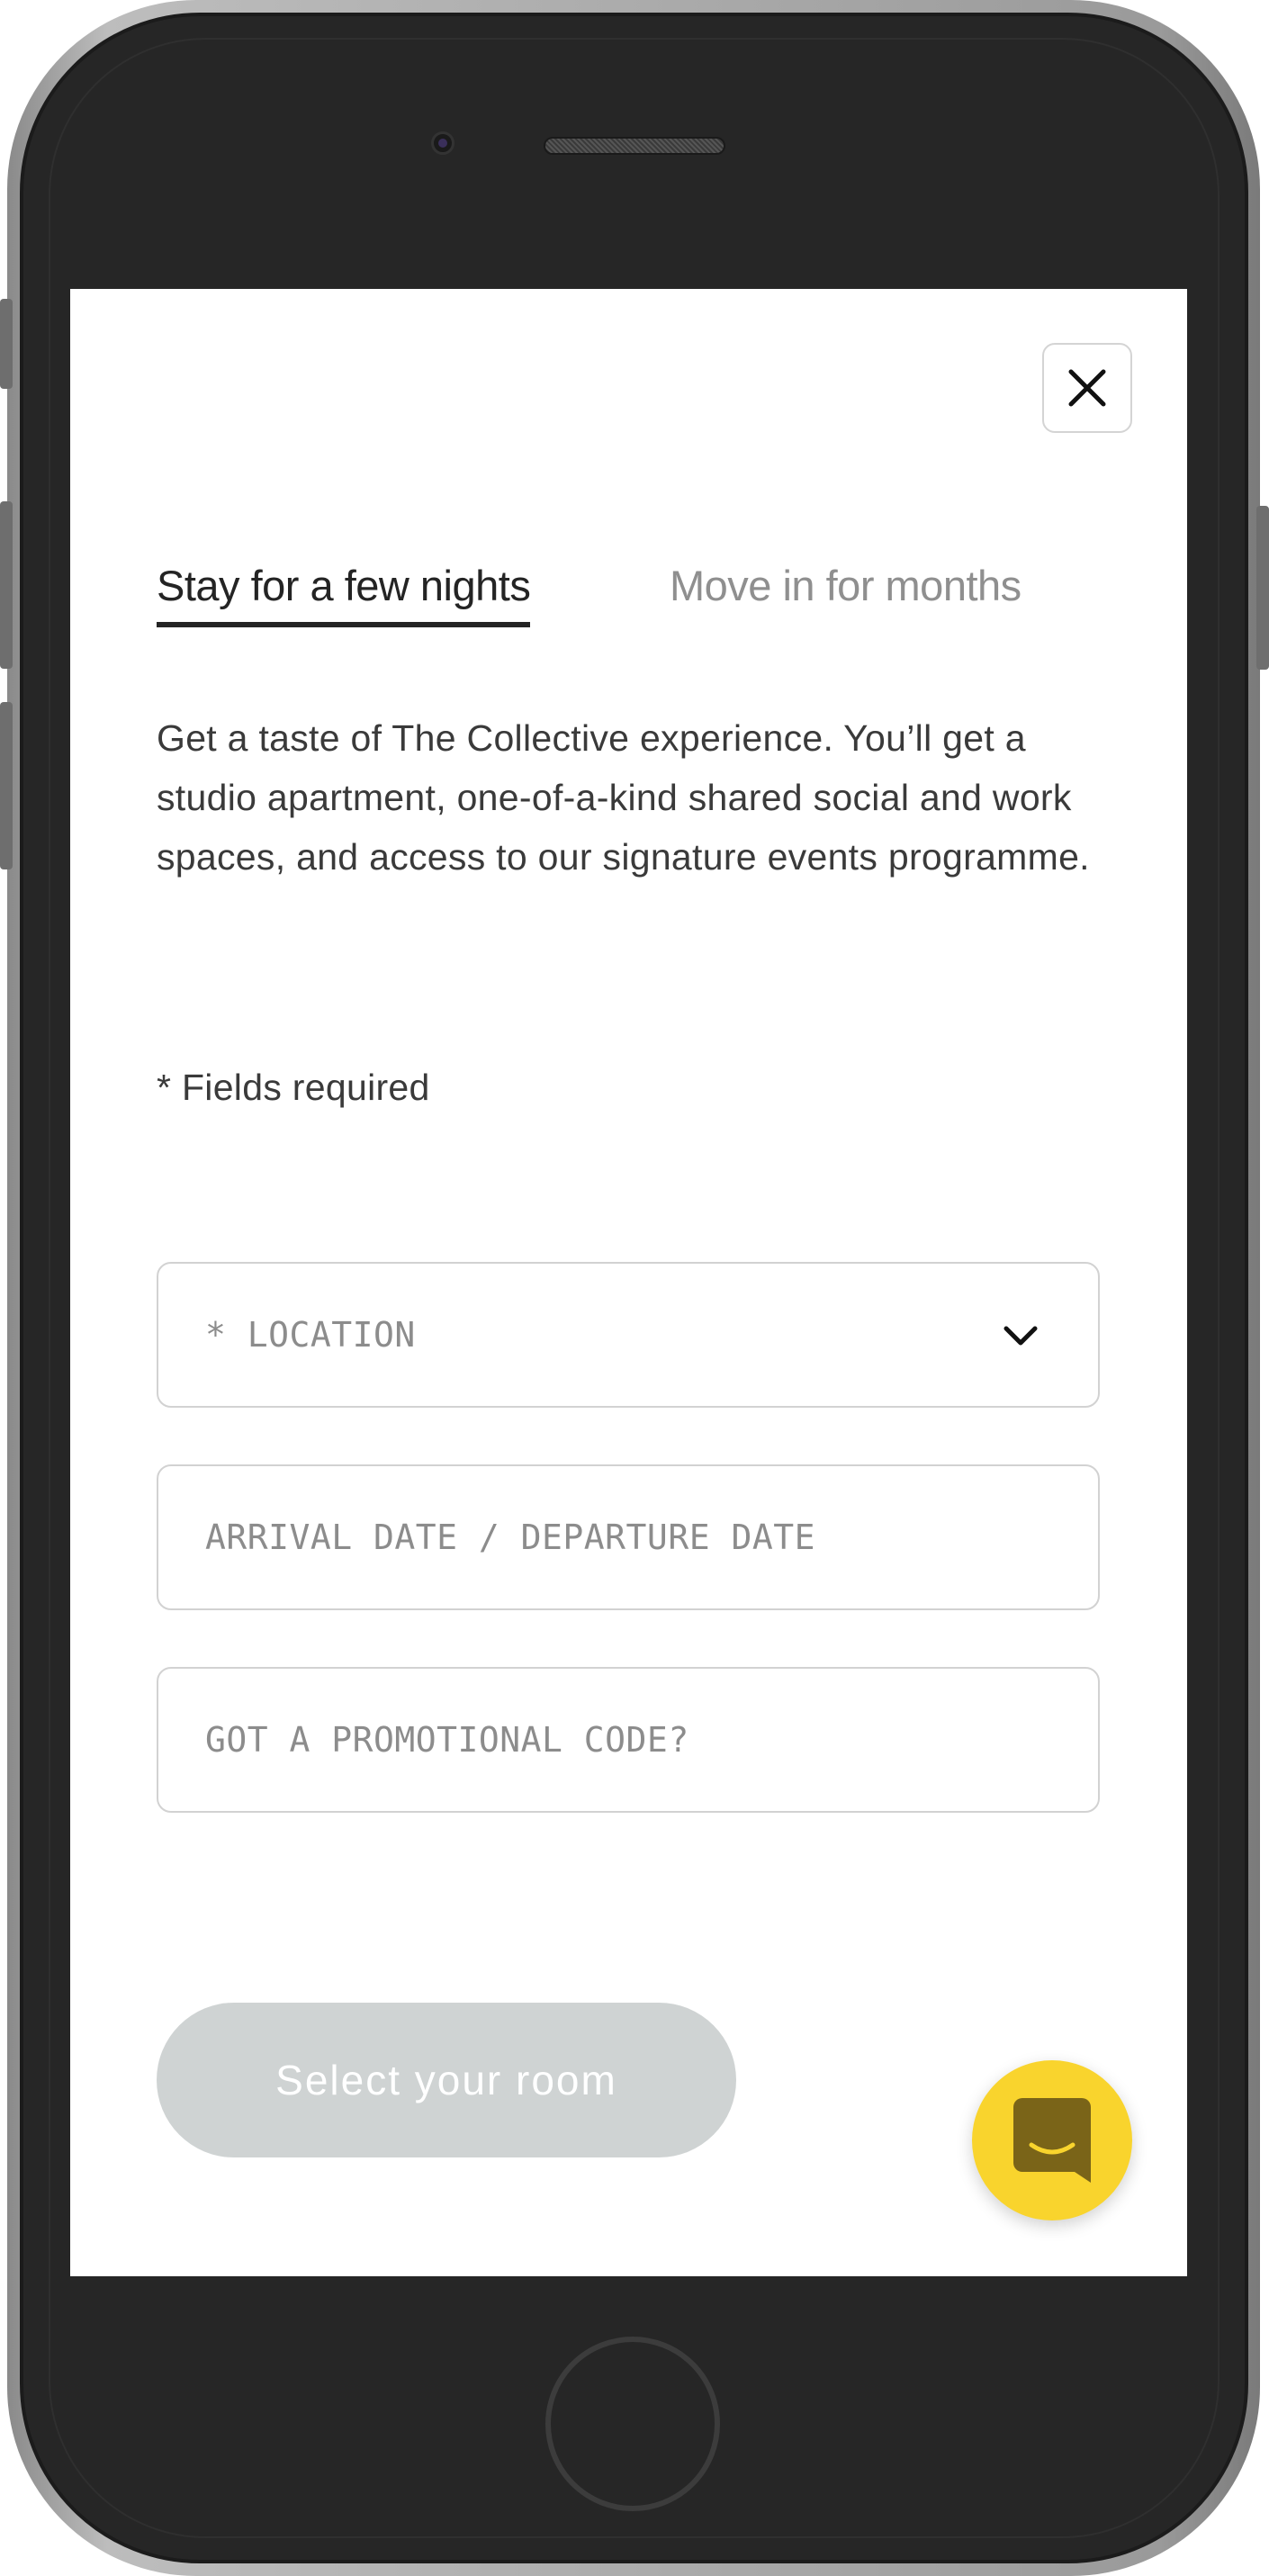 The width and height of the screenshot is (1269, 2576). What do you see at coordinates (6, 344) in the screenshot?
I see `mute-switch` at bounding box center [6, 344].